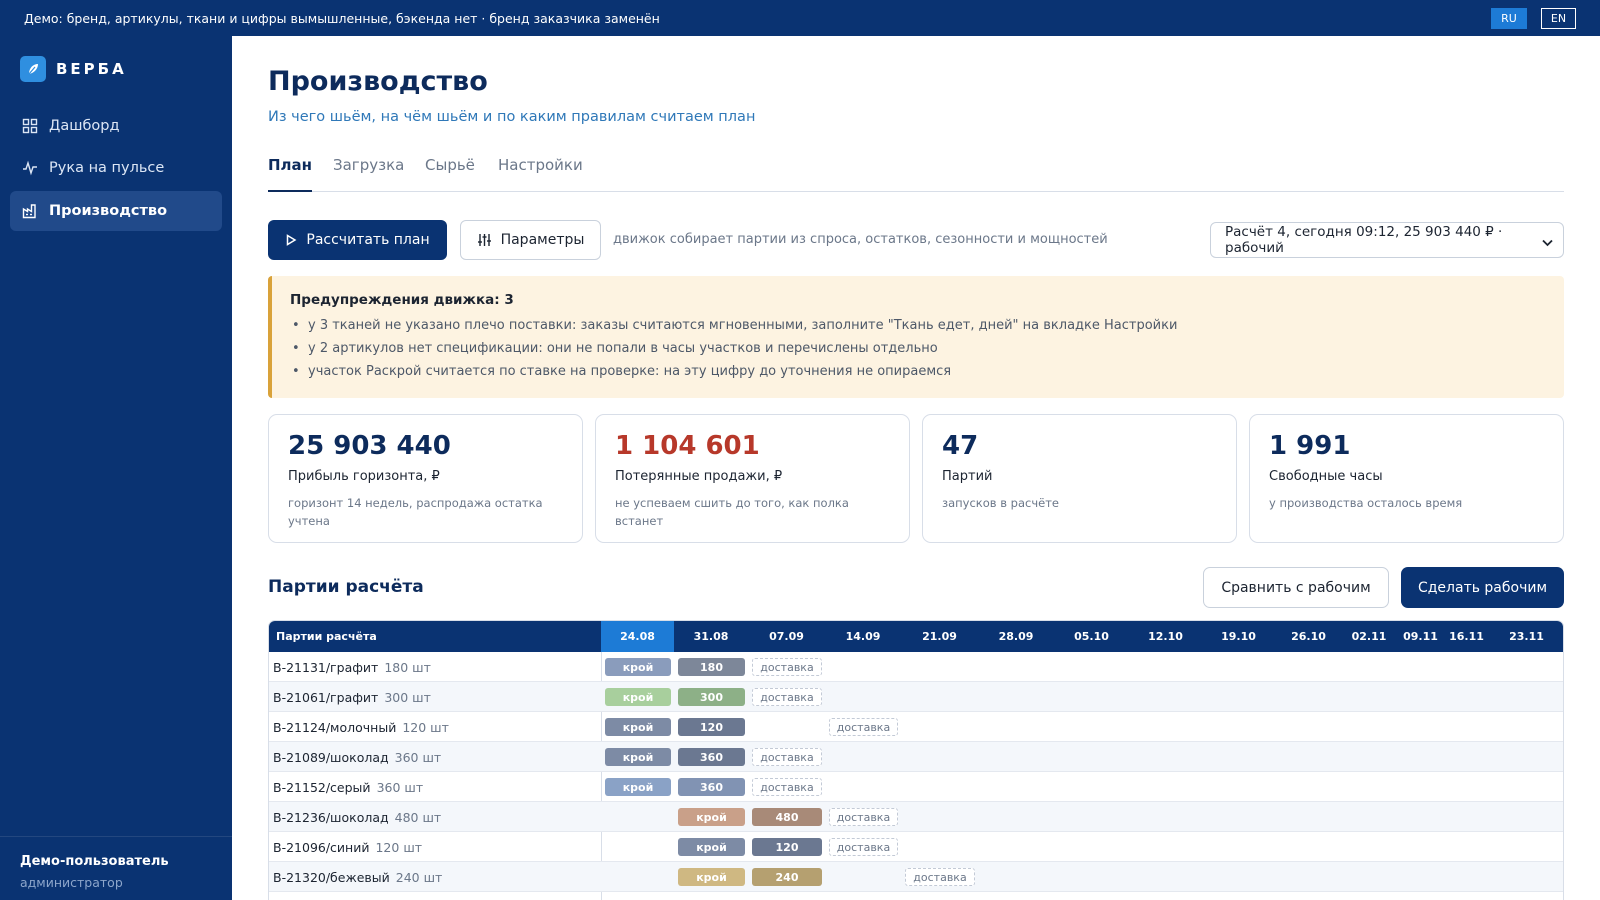  I want to click on table-row: В-21089/шоколад 360 шт крой 360 доставка, so click(916, 757).